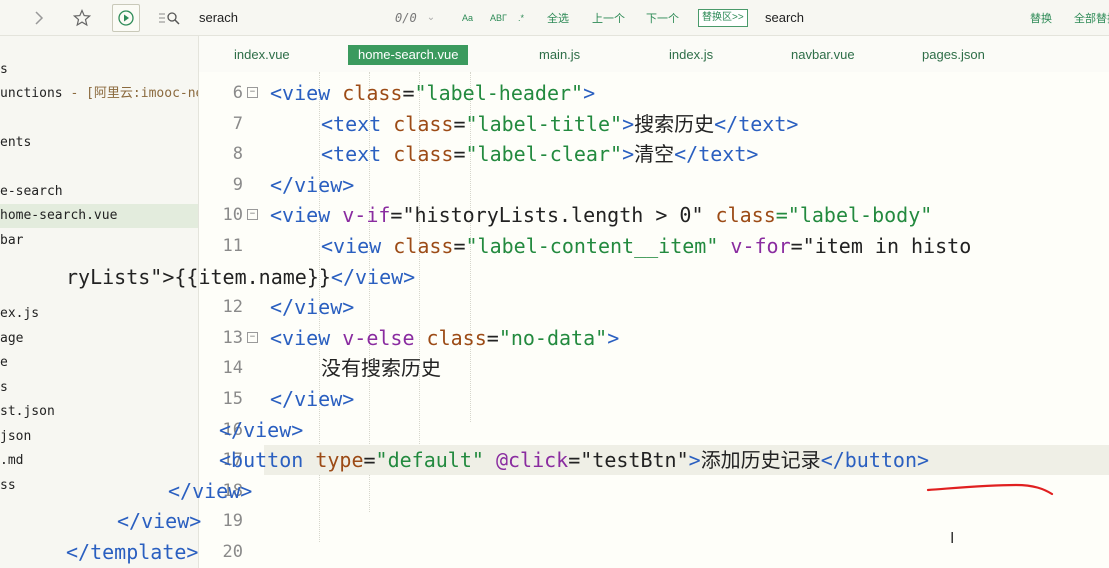  Describe the element at coordinates (559, 55) in the screenshot. I see `tab-main-js: main.js` at that location.